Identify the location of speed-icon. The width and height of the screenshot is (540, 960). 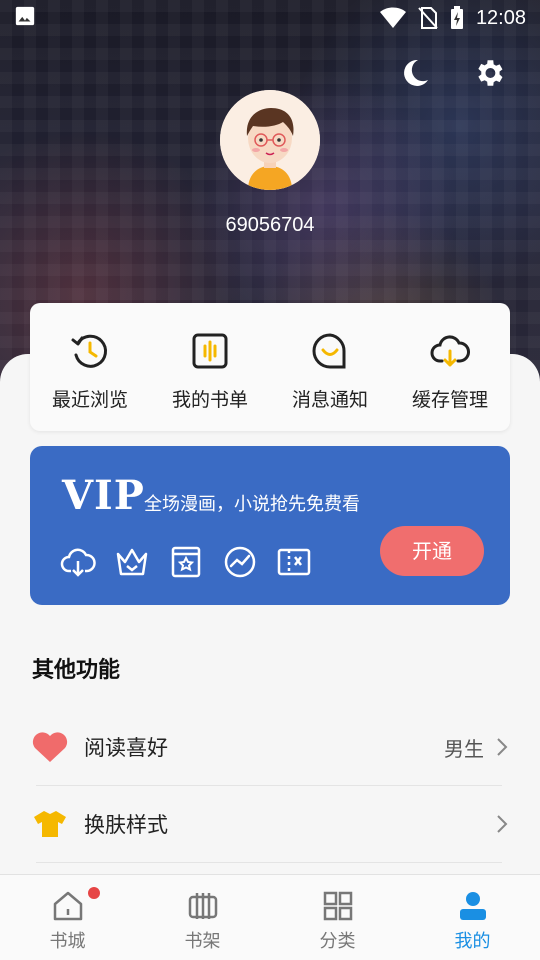
(240, 562).